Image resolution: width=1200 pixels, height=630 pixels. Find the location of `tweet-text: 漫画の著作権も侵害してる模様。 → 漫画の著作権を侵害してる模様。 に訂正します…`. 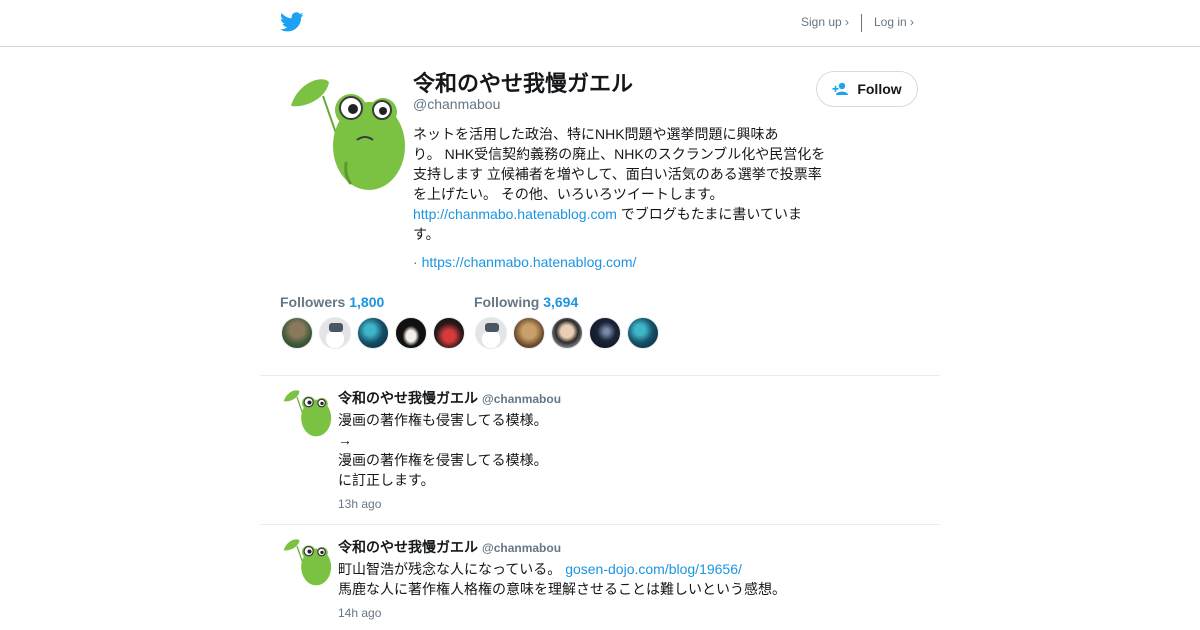

tweet-text: 漫画の著作権も侵害してる模様。 → 漫画の著作権を侵害してる模様。 に訂正します… is located at coordinates (443, 450).